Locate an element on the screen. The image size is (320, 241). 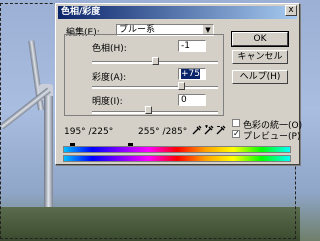
saturation-slider-track is located at coordinates (155, 87).